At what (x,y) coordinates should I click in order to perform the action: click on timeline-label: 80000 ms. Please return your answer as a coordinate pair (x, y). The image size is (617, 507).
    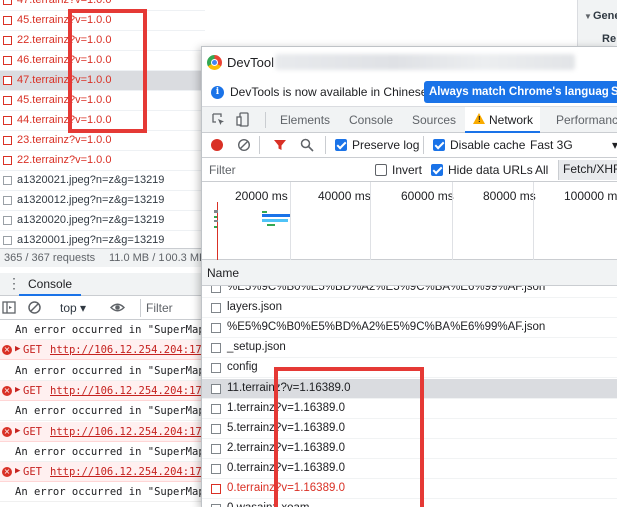
    Looking at the image, I should click on (509, 196).